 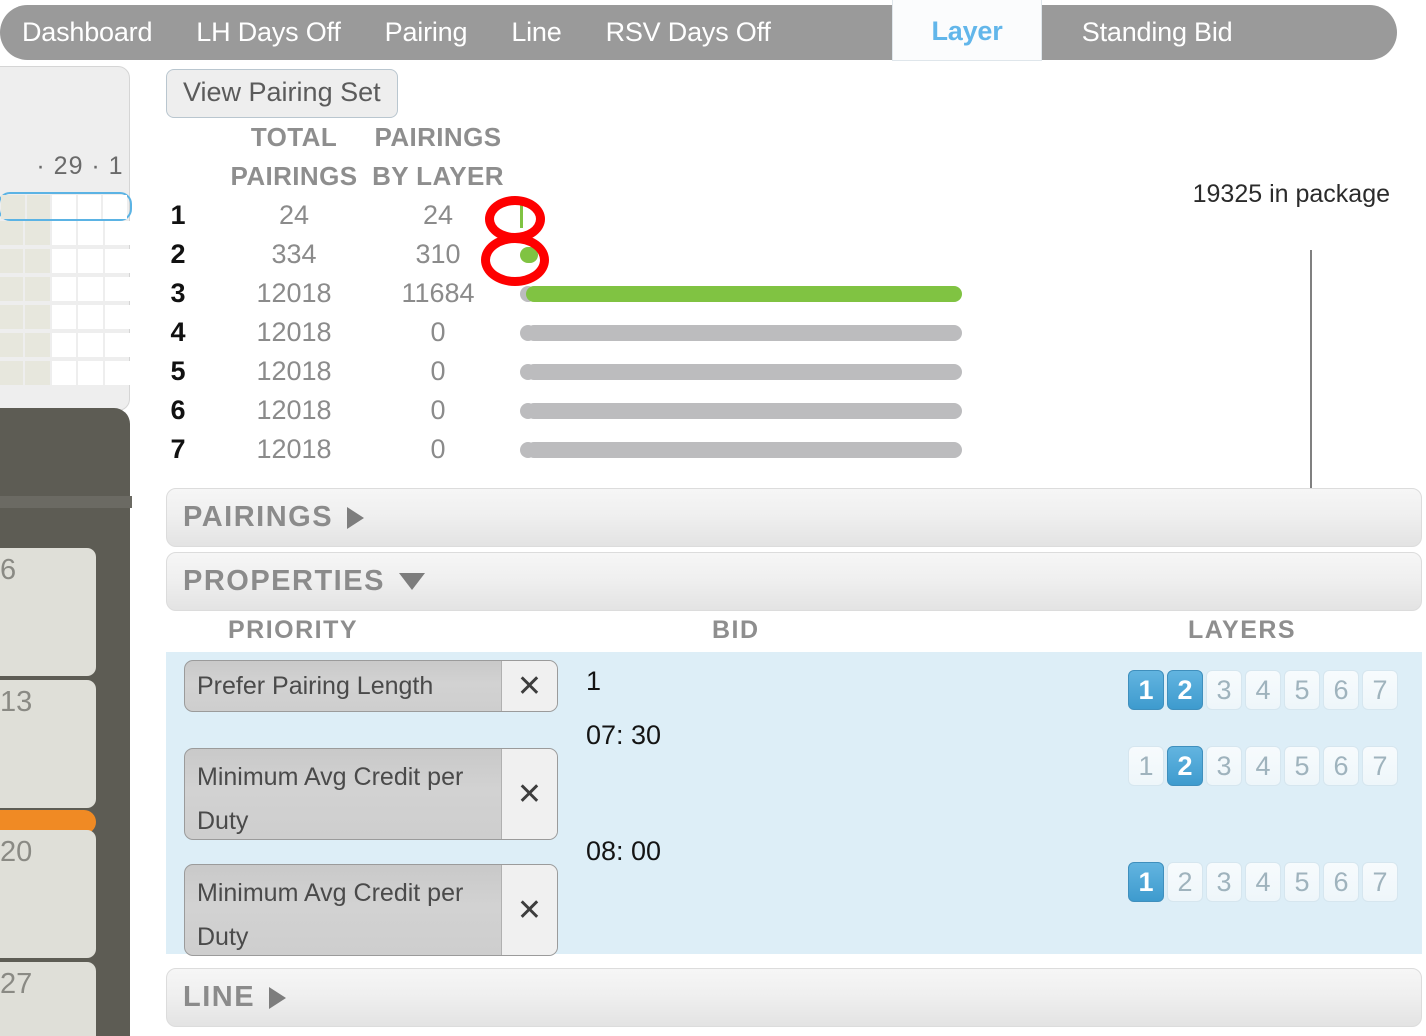 I want to click on day-cell-13: 13, so click(x=48, y=744).